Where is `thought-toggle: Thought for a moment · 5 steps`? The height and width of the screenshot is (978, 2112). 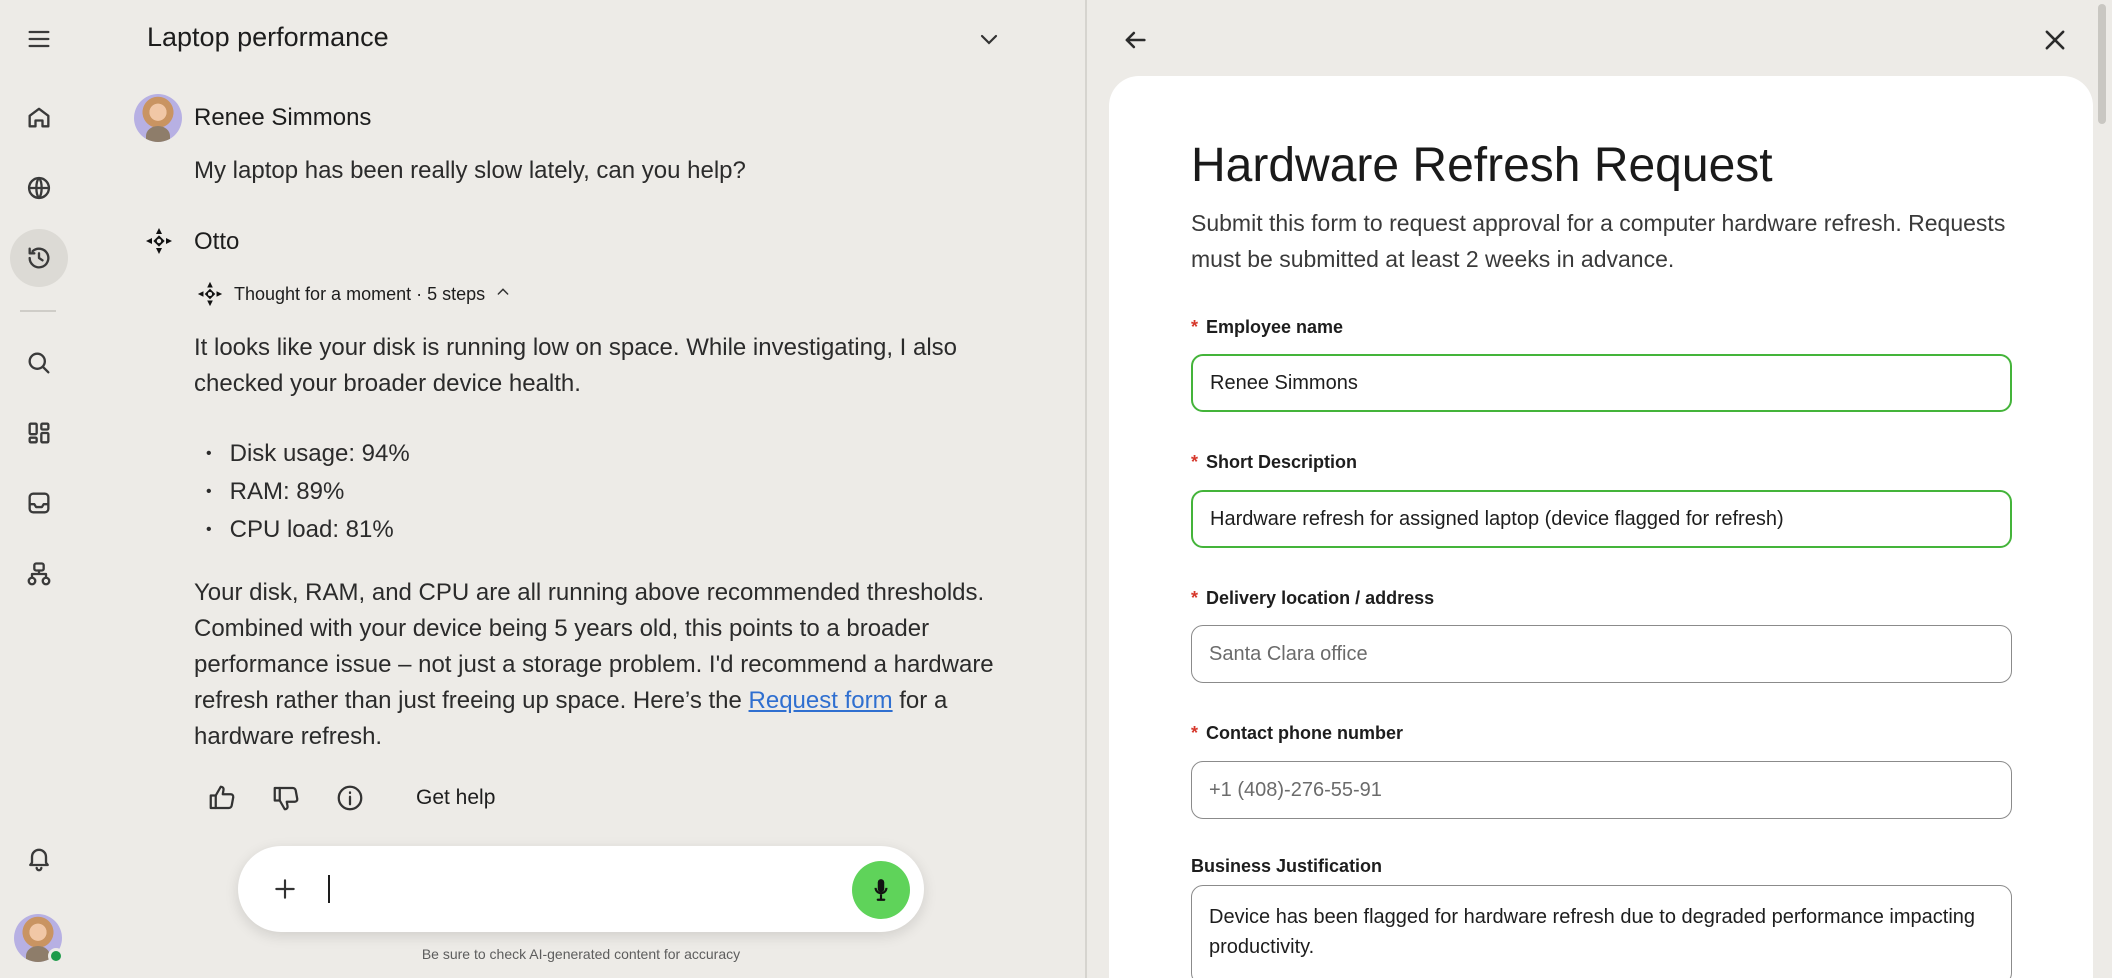
thought-toggle: Thought for a moment · 5 steps is located at coordinates (353, 294).